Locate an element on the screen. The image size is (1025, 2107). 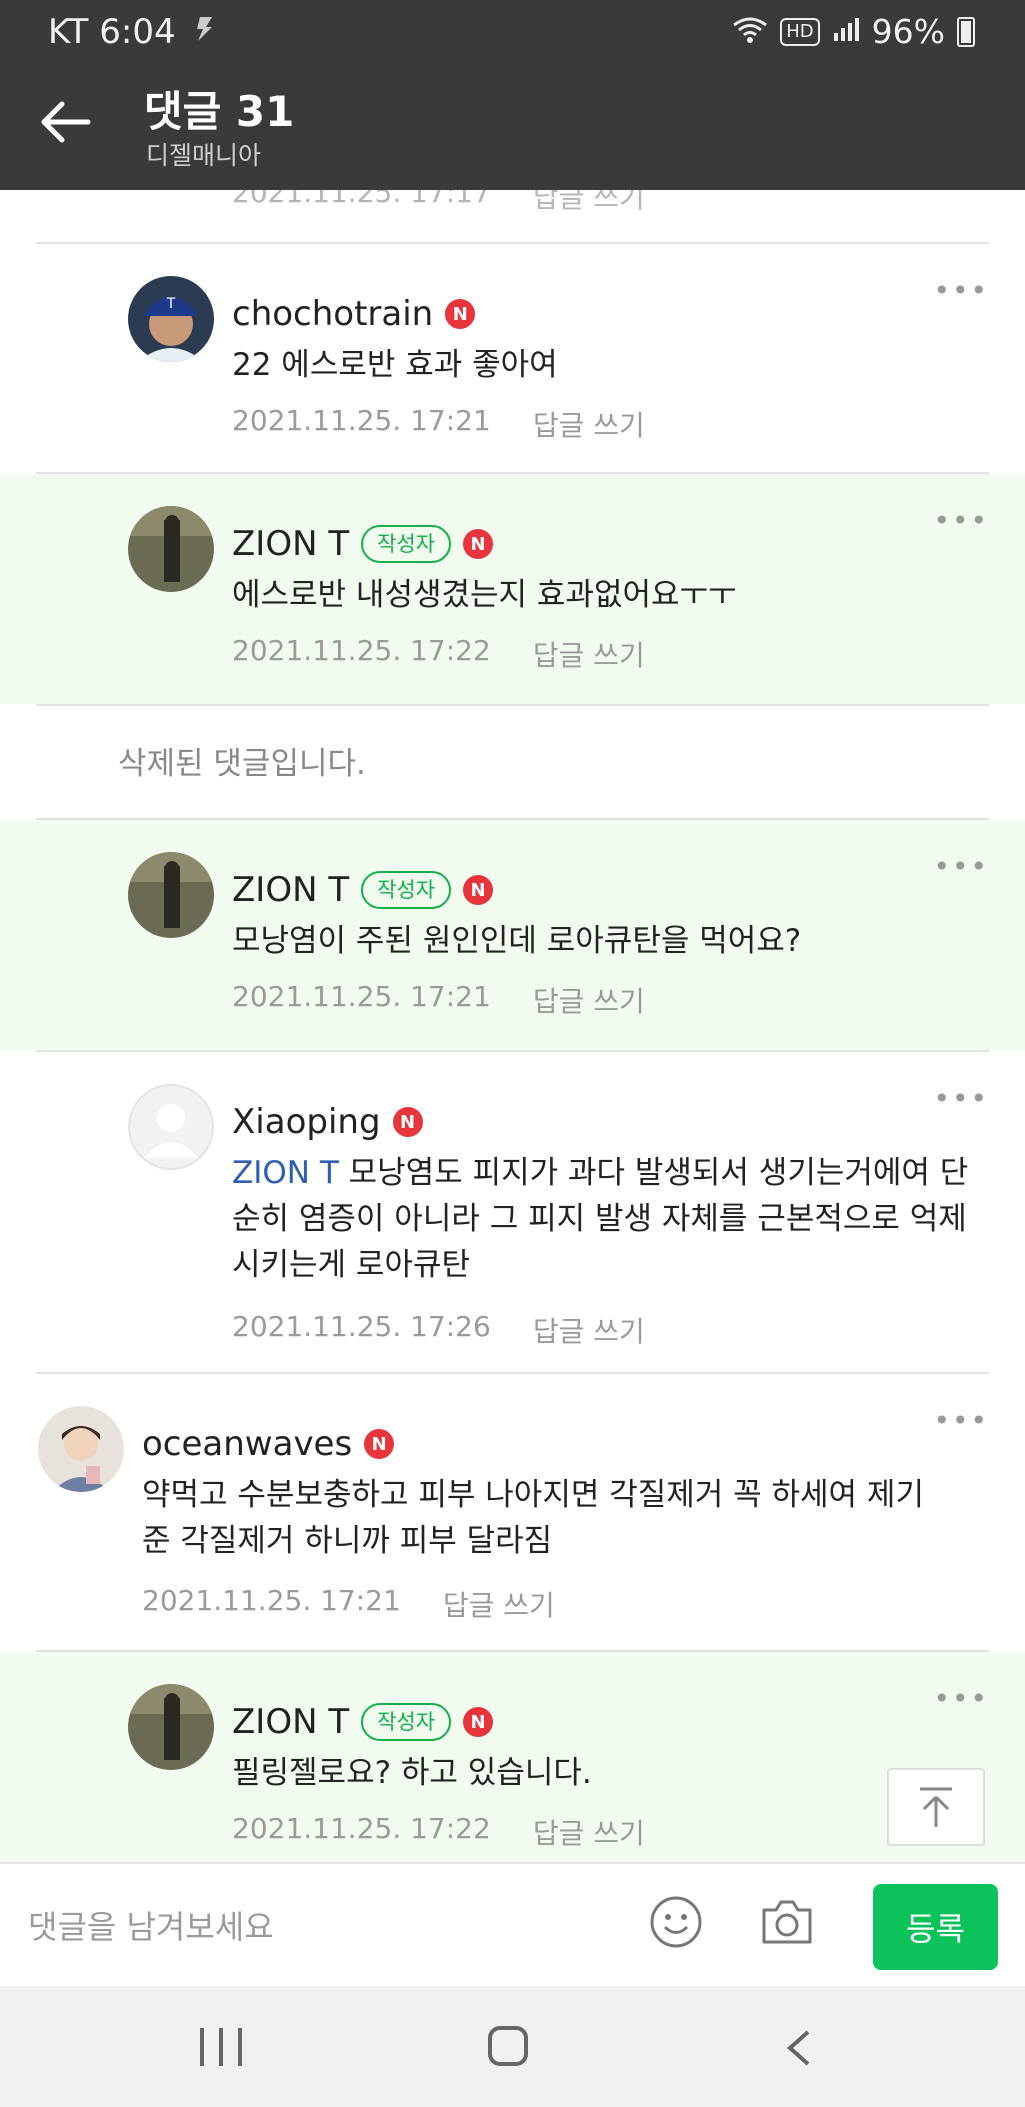
app-header: KT 6:04 HD 96% 댓글 31 디젤매니아 is located at coordinates (512, 95).